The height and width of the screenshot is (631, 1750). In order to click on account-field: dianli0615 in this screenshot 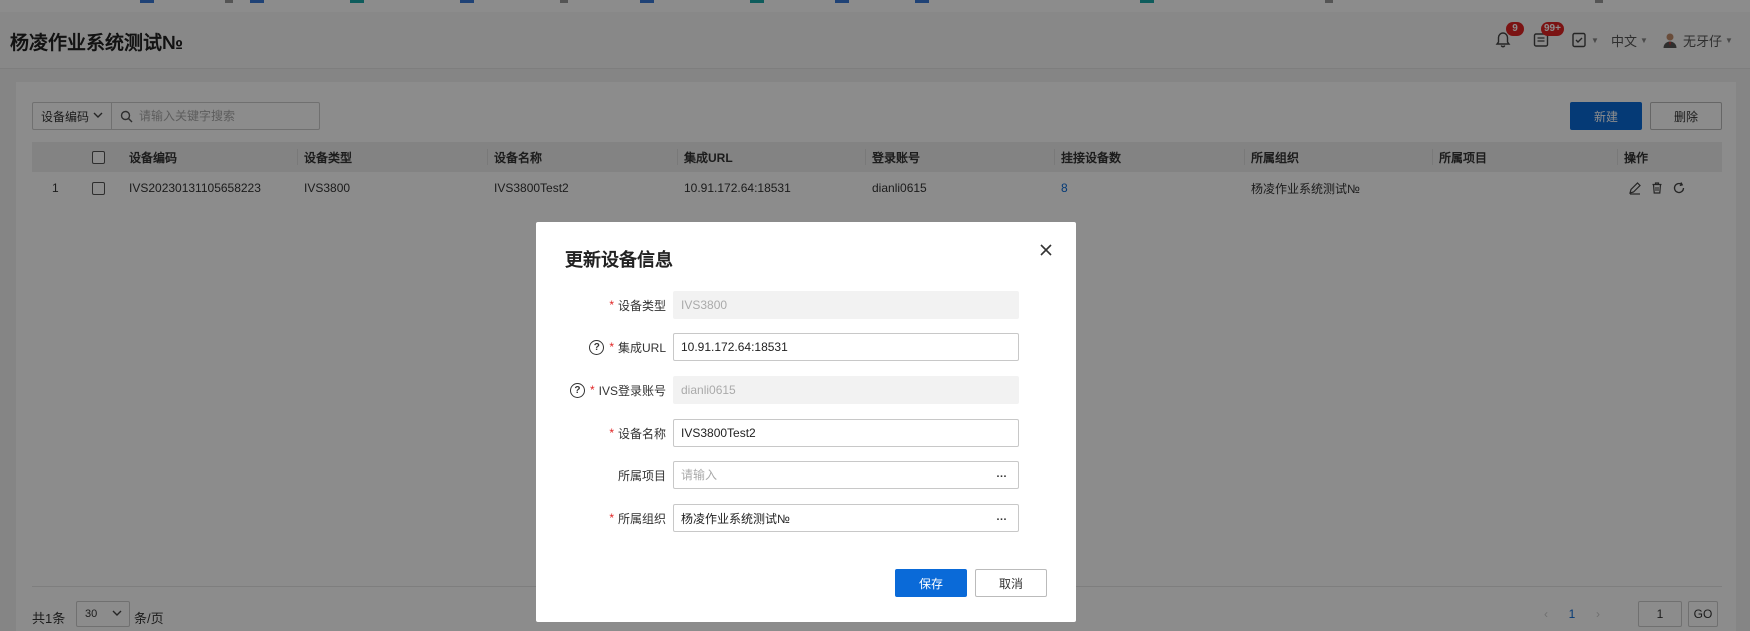, I will do `click(846, 390)`.